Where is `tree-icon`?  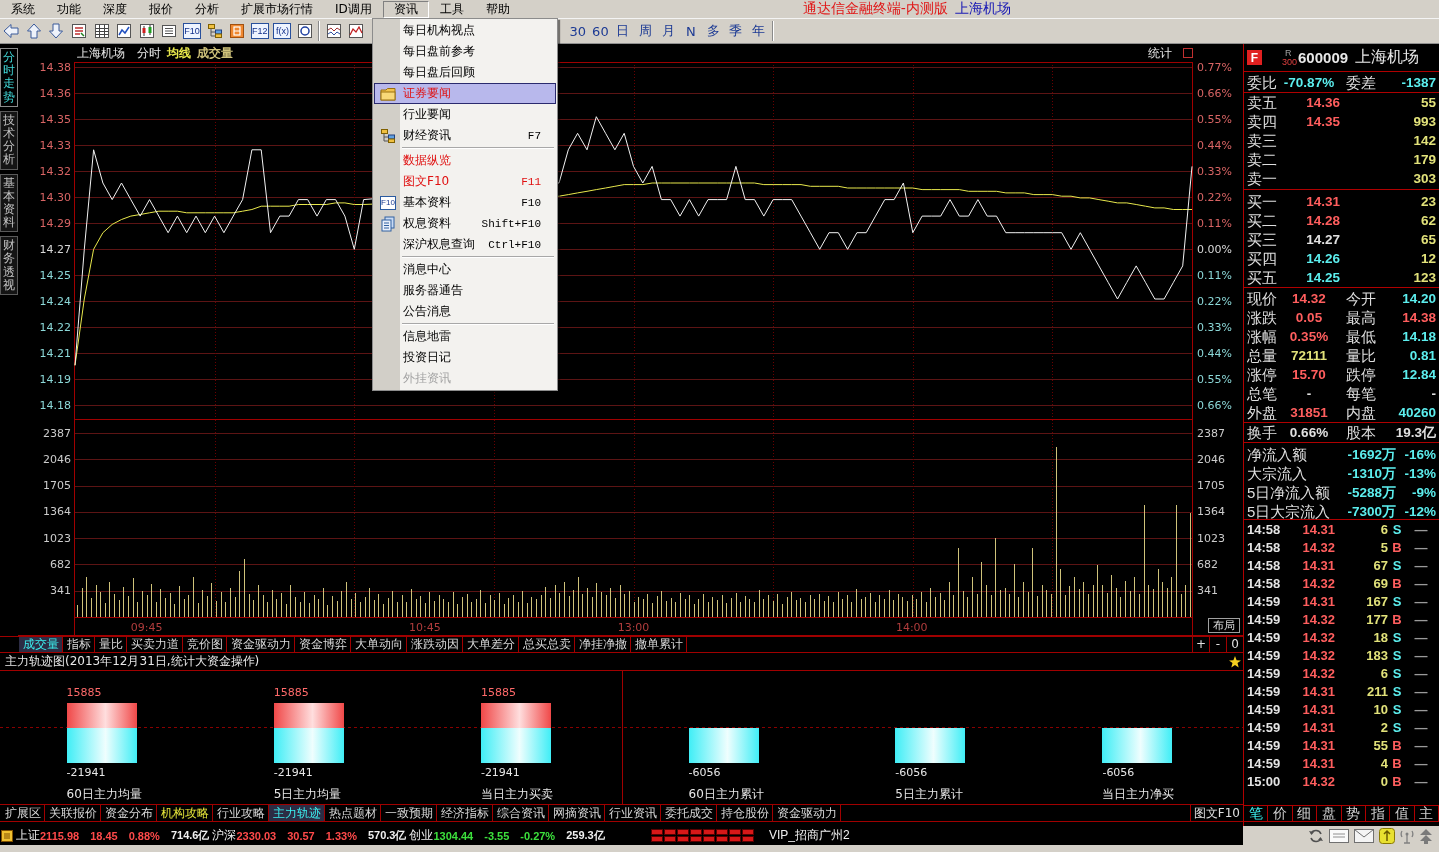 tree-icon is located at coordinates (214, 31).